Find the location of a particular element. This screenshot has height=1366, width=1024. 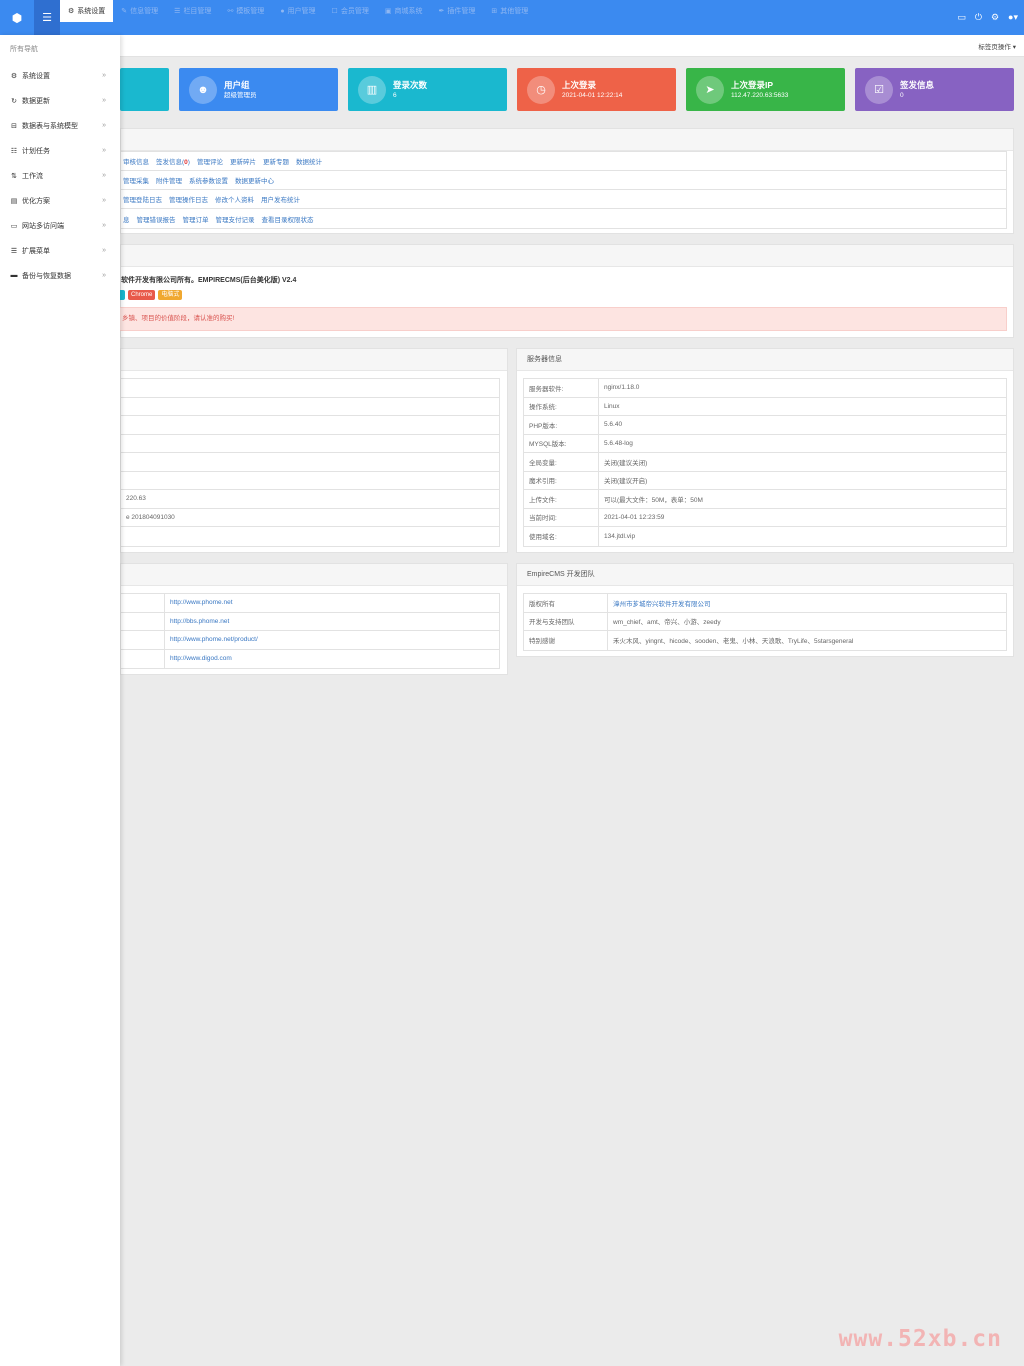

server-info-value: nginx/1.18.0 is located at coordinates (622, 388).